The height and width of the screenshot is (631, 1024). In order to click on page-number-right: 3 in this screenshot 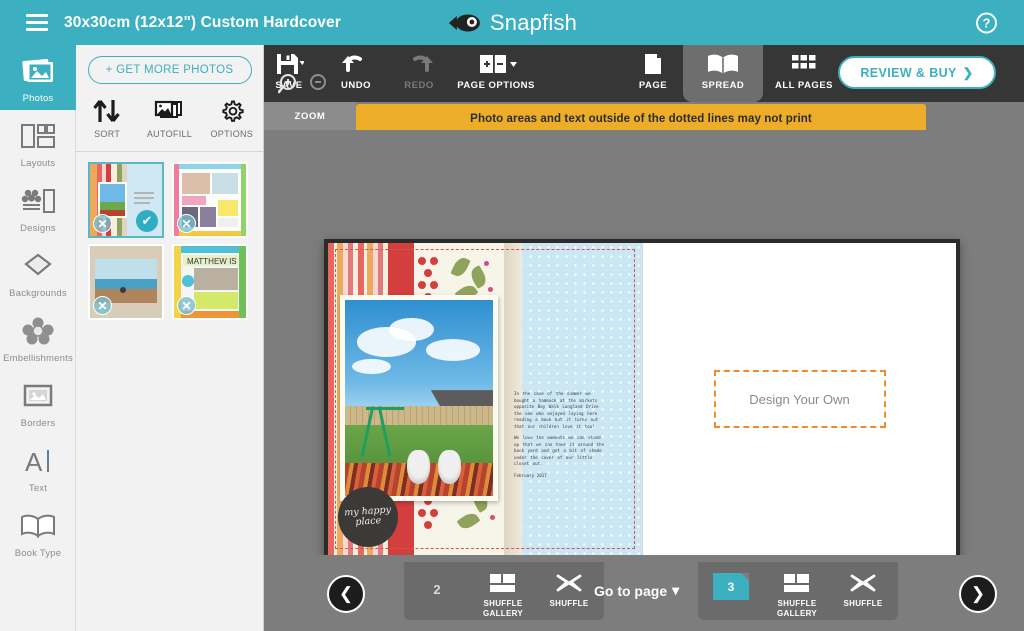, I will do `click(731, 585)`.